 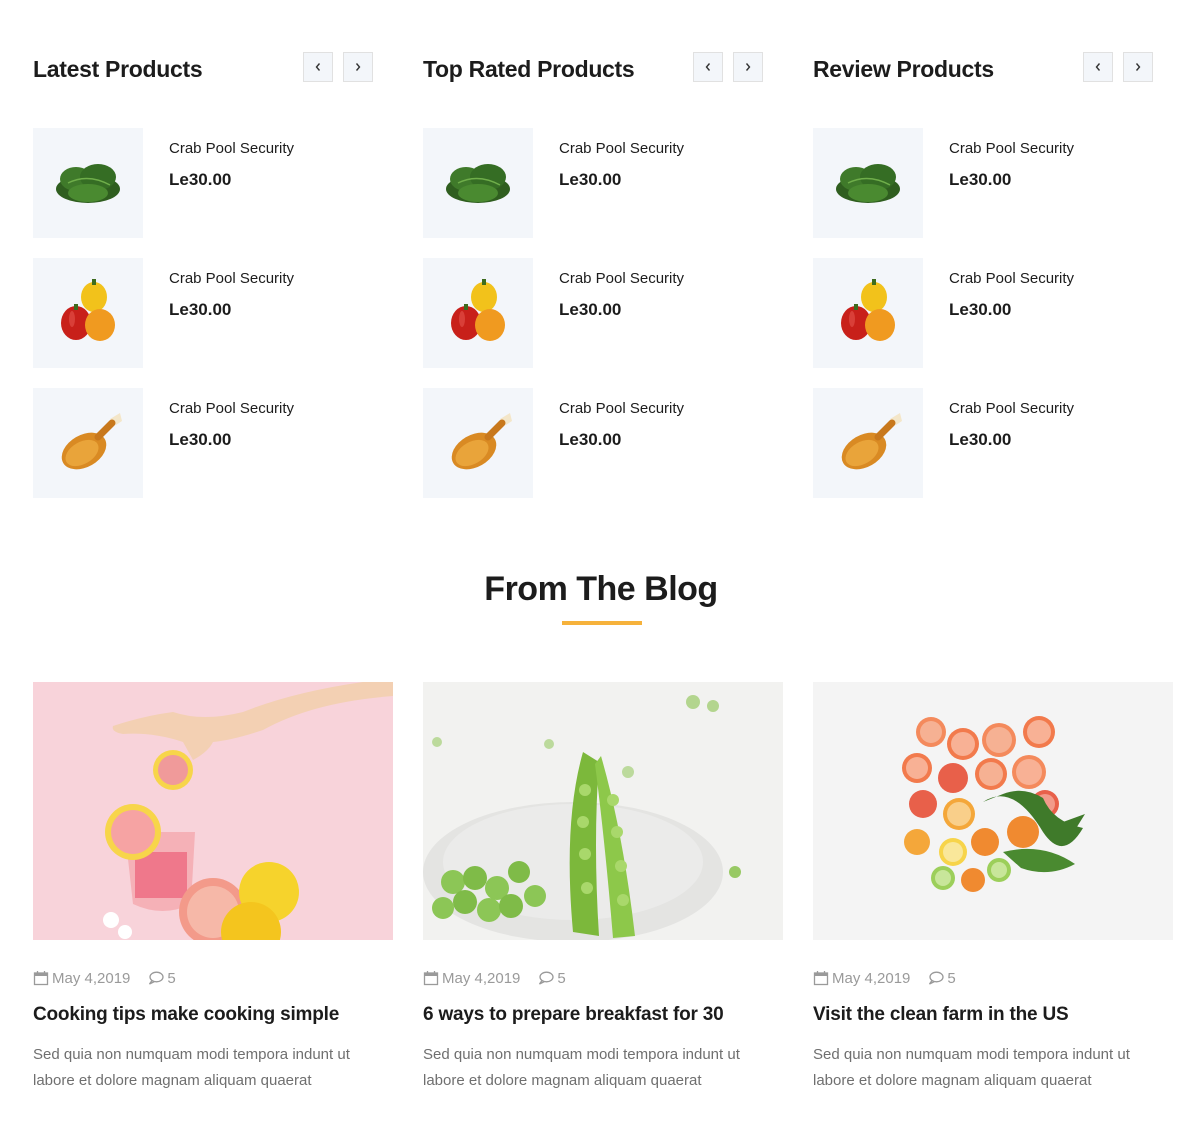 What do you see at coordinates (903, 69) in the screenshot?
I see `column-title: Review Products` at bounding box center [903, 69].